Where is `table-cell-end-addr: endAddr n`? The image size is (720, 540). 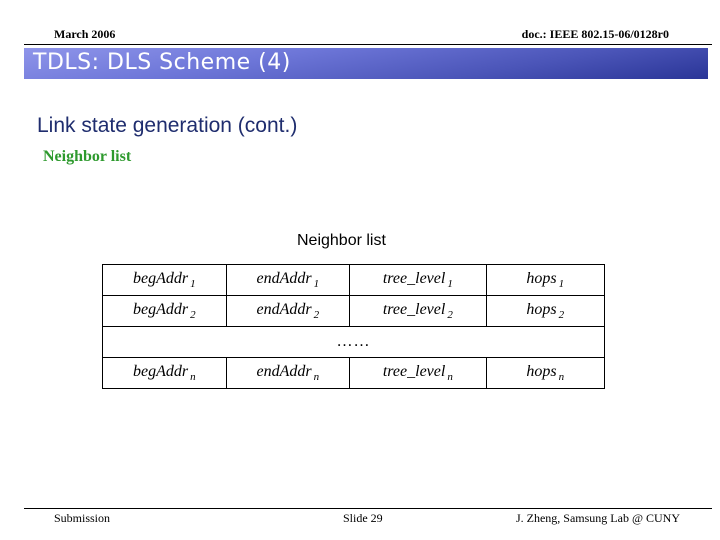 table-cell-end-addr: endAddr n is located at coordinates (288, 373).